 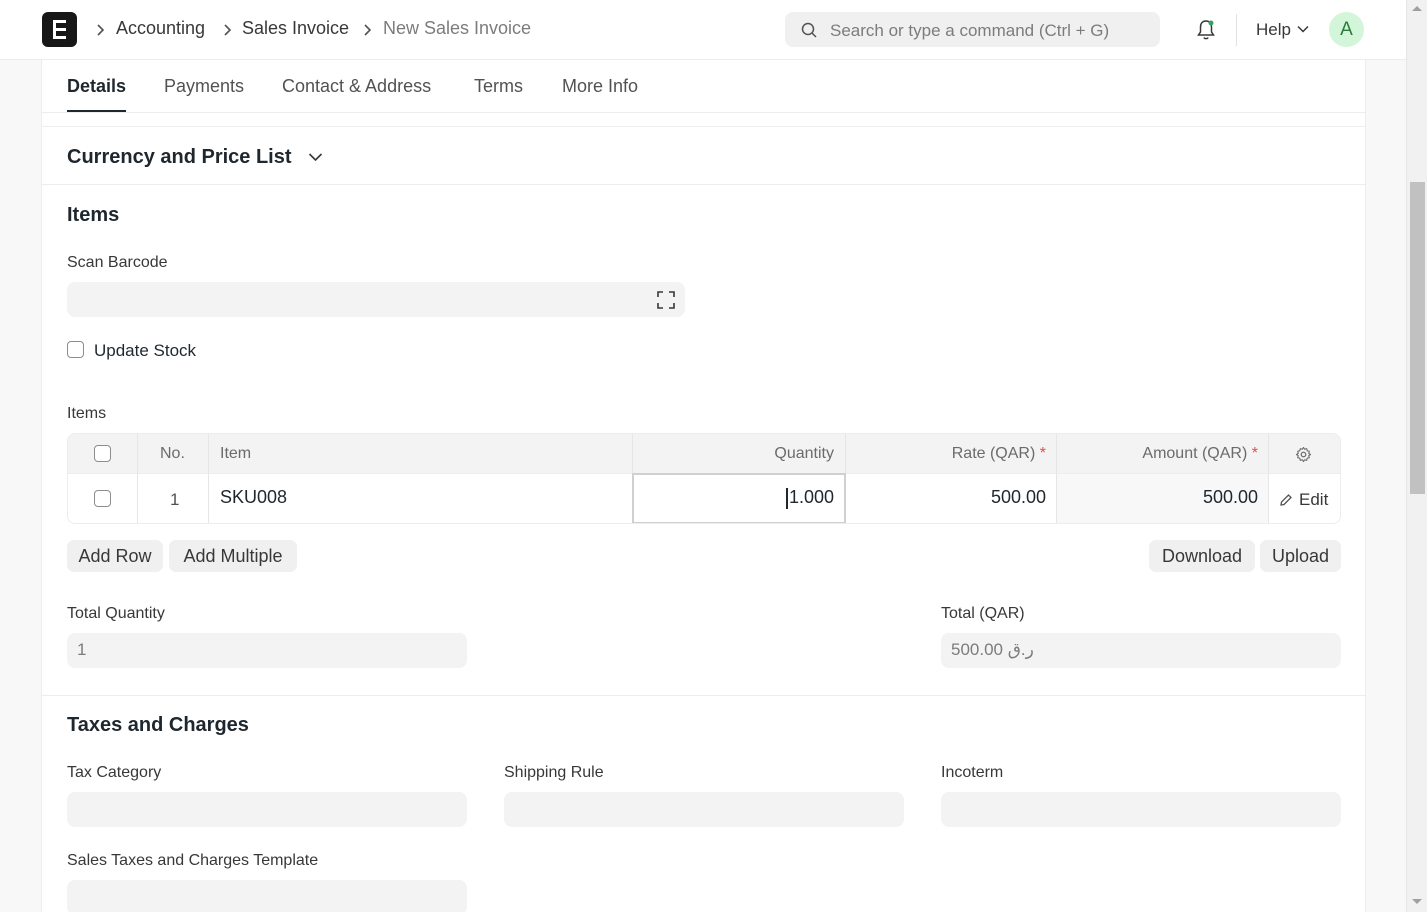 I want to click on help-menu: Help, so click(x=1273, y=30).